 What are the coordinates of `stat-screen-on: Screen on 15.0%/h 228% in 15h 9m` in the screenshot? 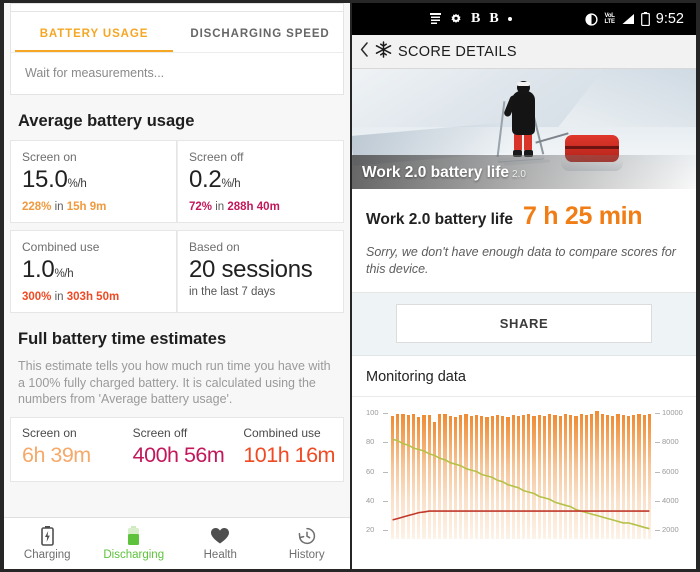 It's located at (93, 181).